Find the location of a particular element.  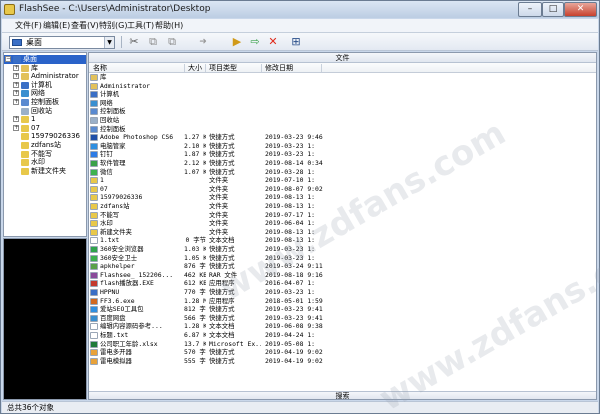

tree-item-label: 不能写 is located at coordinates (41, 153).